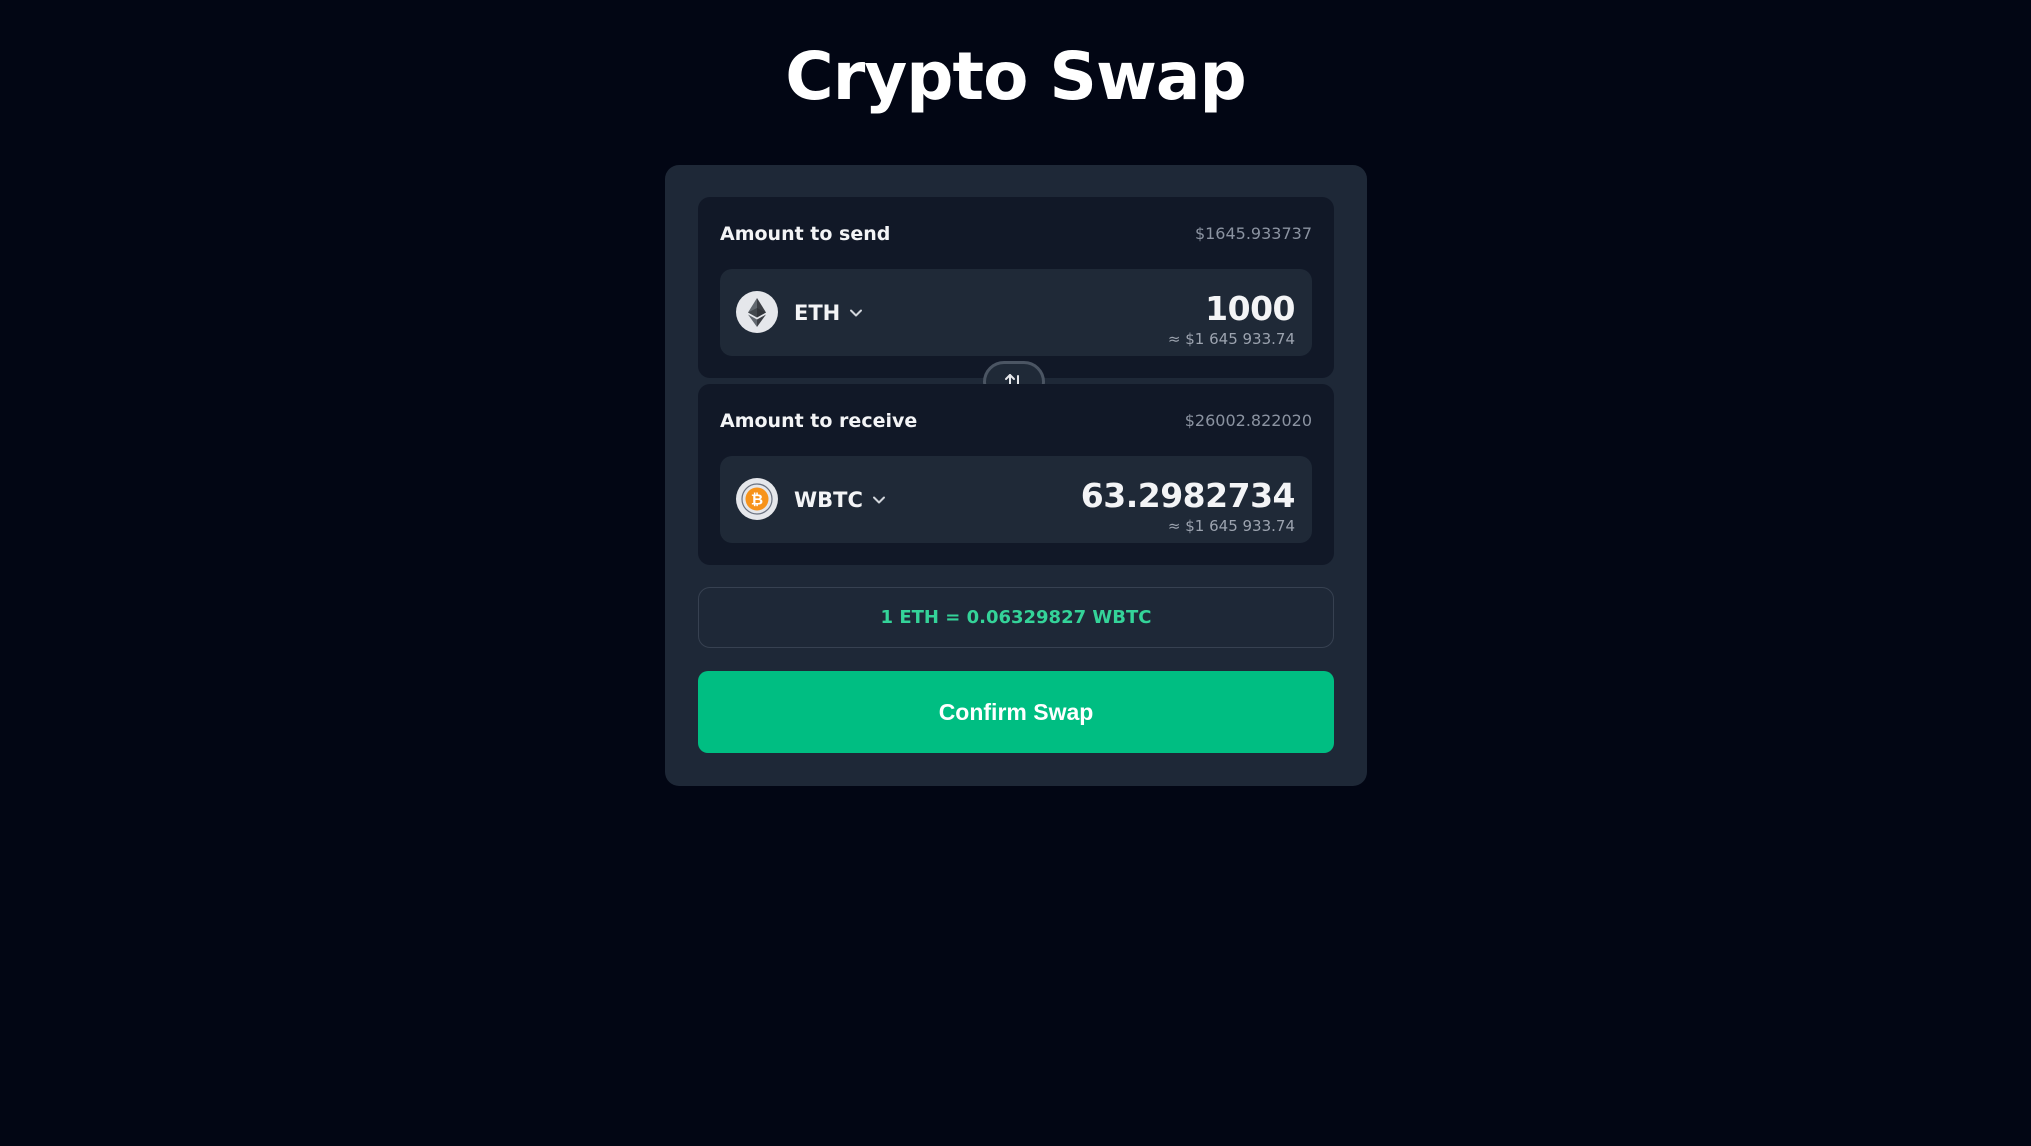 The image size is (2031, 1146). I want to click on send-amount-usd: ≈ $1 645 933.74, so click(1231, 339).